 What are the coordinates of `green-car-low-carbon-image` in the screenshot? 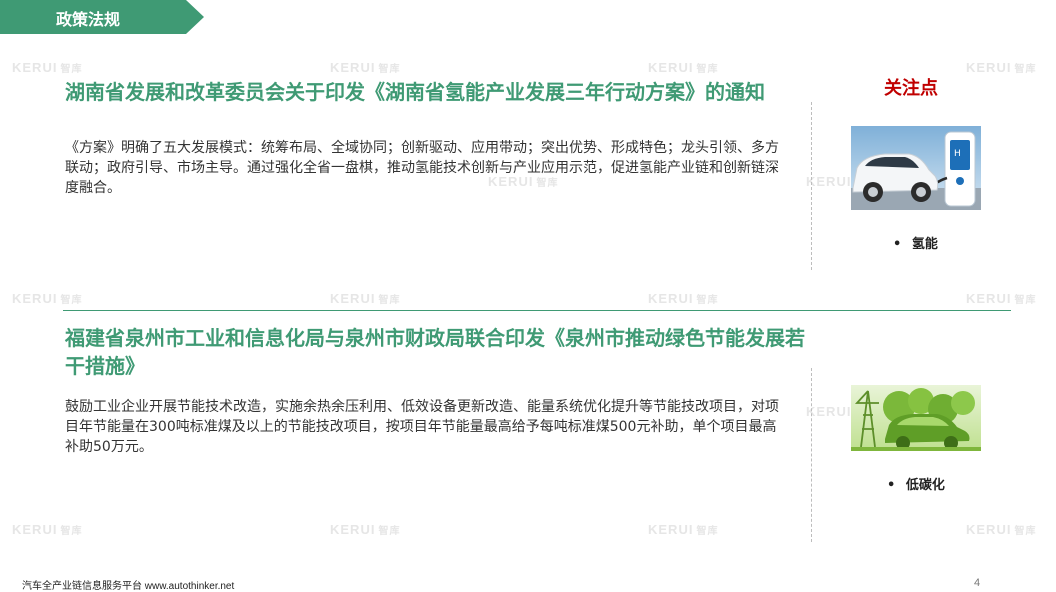 It's located at (916, 418).